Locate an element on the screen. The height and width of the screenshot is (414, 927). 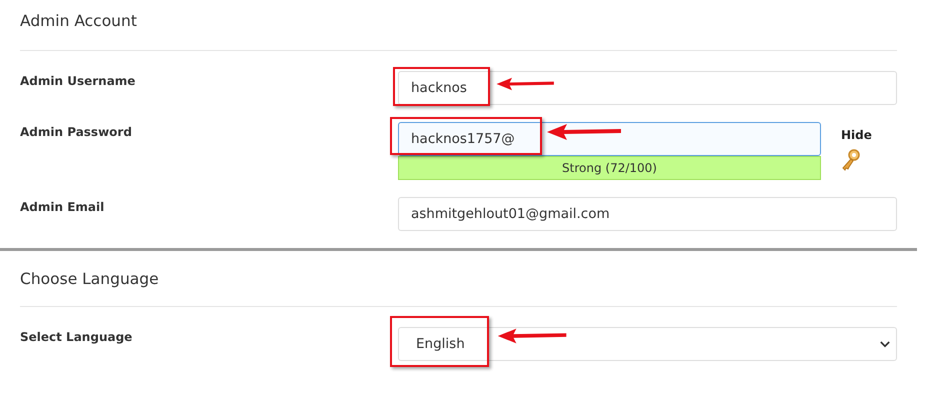
field-label: Admin Username is located at coordinates (78, 80).